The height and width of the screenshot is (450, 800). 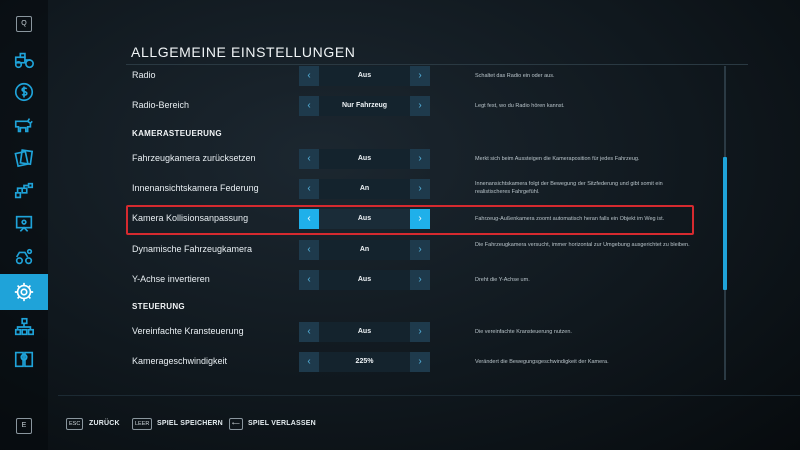 I want to click on sidebar-item-contracts, so click(x=24, y=158).